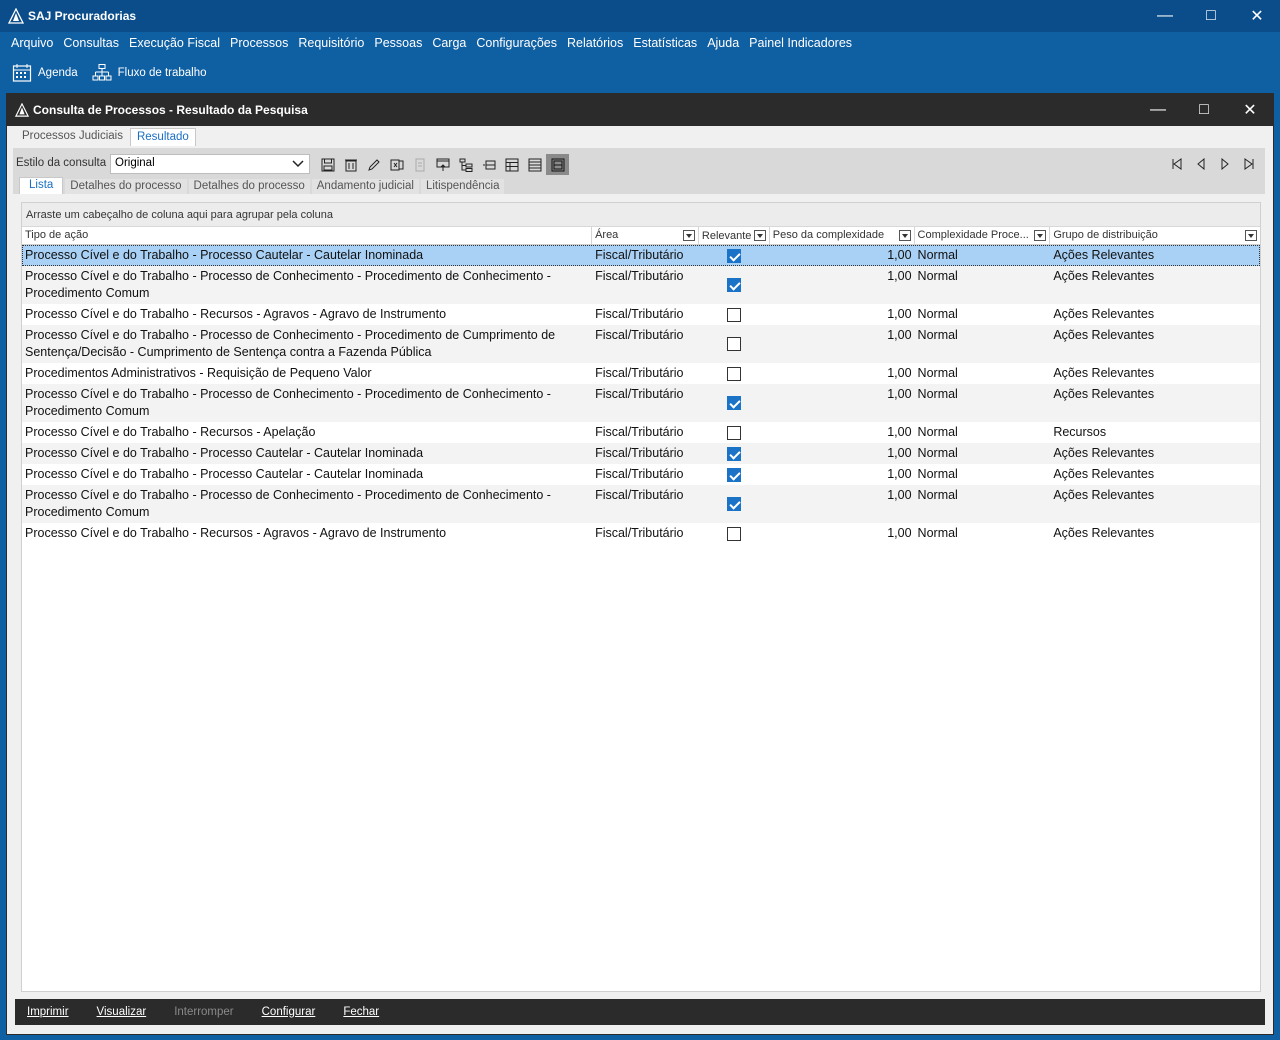 This screenshot has height=1040, width=1280. I want to click on menu-consultas: Consultas, so click(91, 43).